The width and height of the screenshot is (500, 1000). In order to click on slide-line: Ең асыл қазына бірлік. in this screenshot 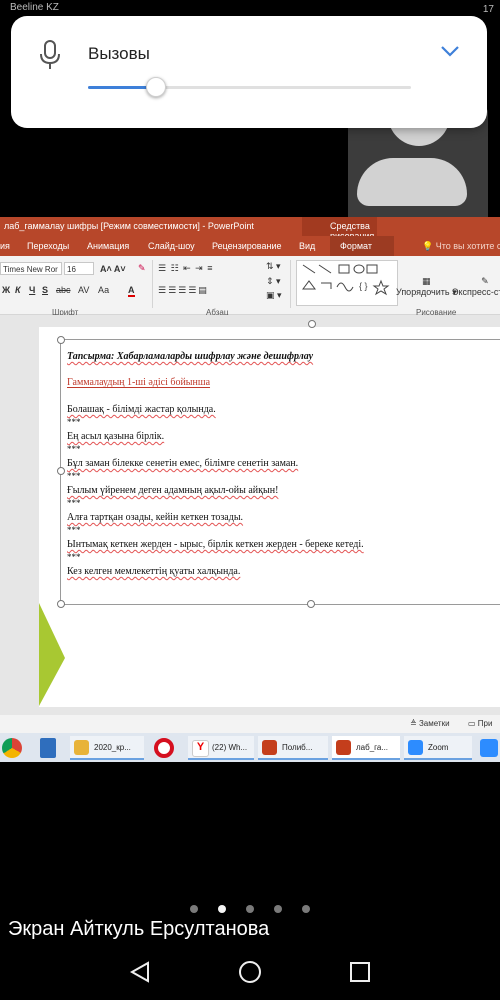, I will do `click(116, 436)`.